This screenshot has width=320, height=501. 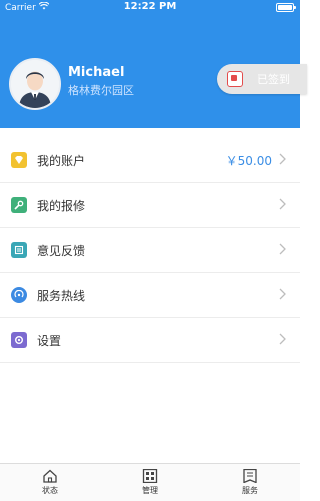 What do you see at coordinates (273, 79) in the screenshot?
I see `signin-label: 已签到` at bounding box center [273, 79].